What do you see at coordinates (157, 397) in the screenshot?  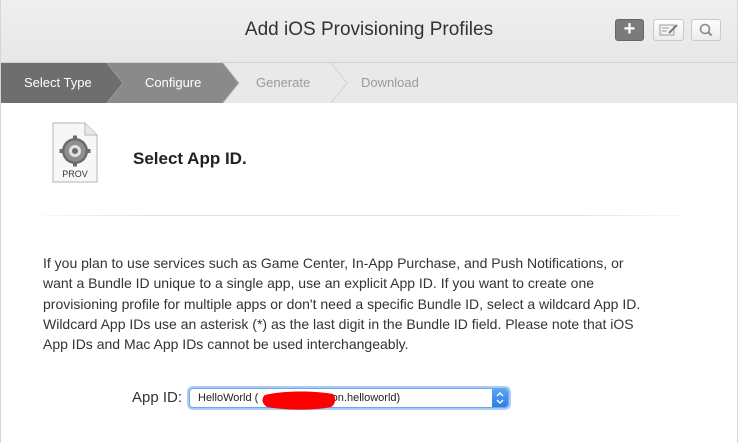 I see `app-id-label: App ID:` at bounding box center [157, 397].